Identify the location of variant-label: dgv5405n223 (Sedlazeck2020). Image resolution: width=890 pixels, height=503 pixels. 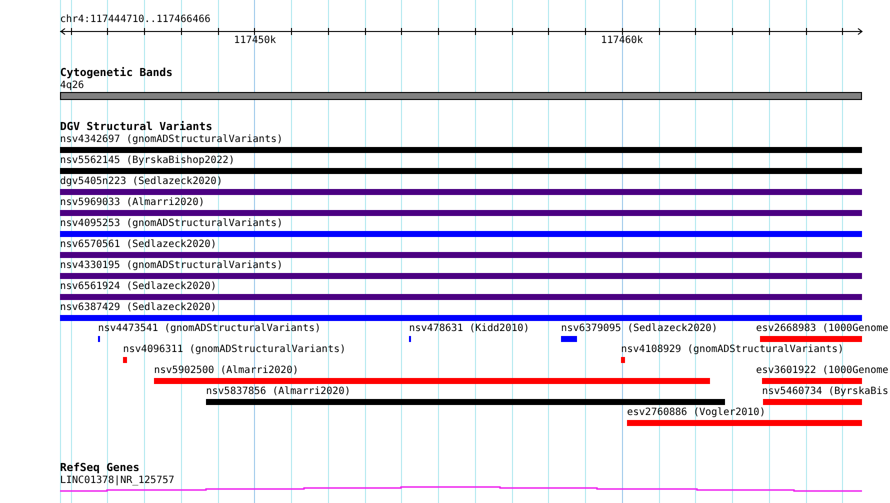
(141, 181).